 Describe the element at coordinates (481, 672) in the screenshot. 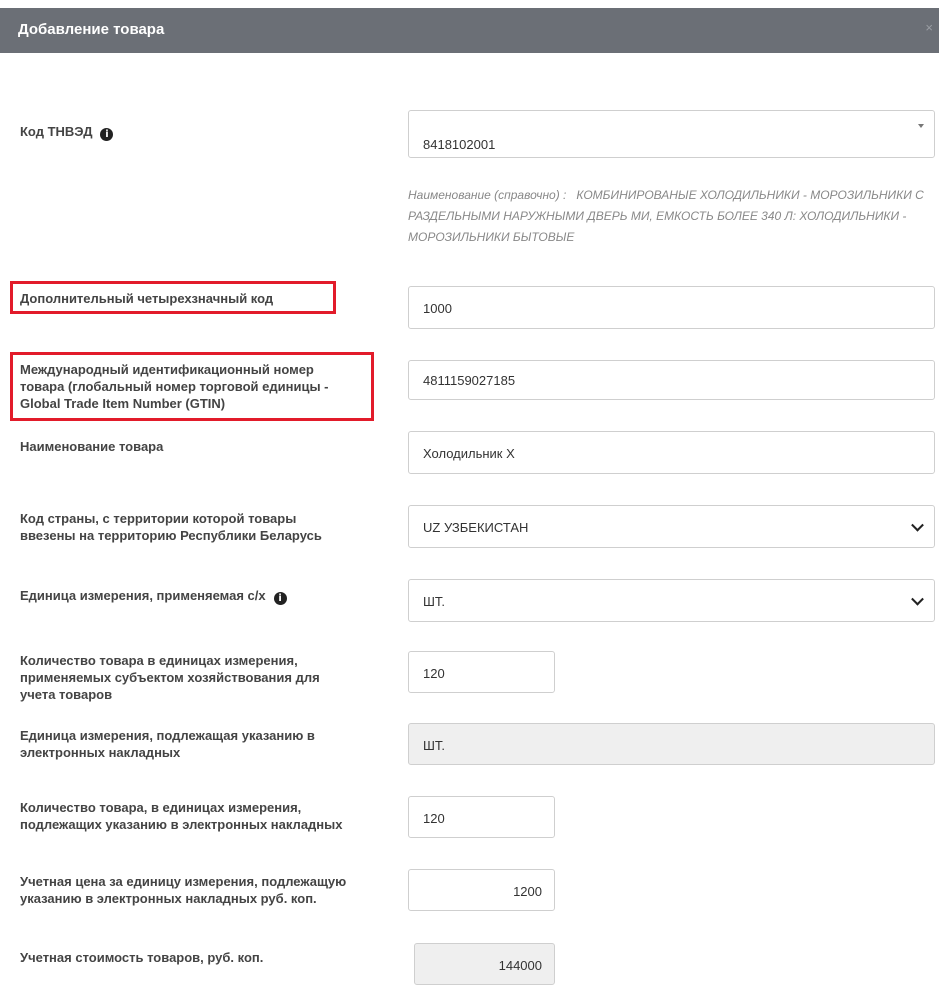

I see `qty-subject-input: 120` at that location.